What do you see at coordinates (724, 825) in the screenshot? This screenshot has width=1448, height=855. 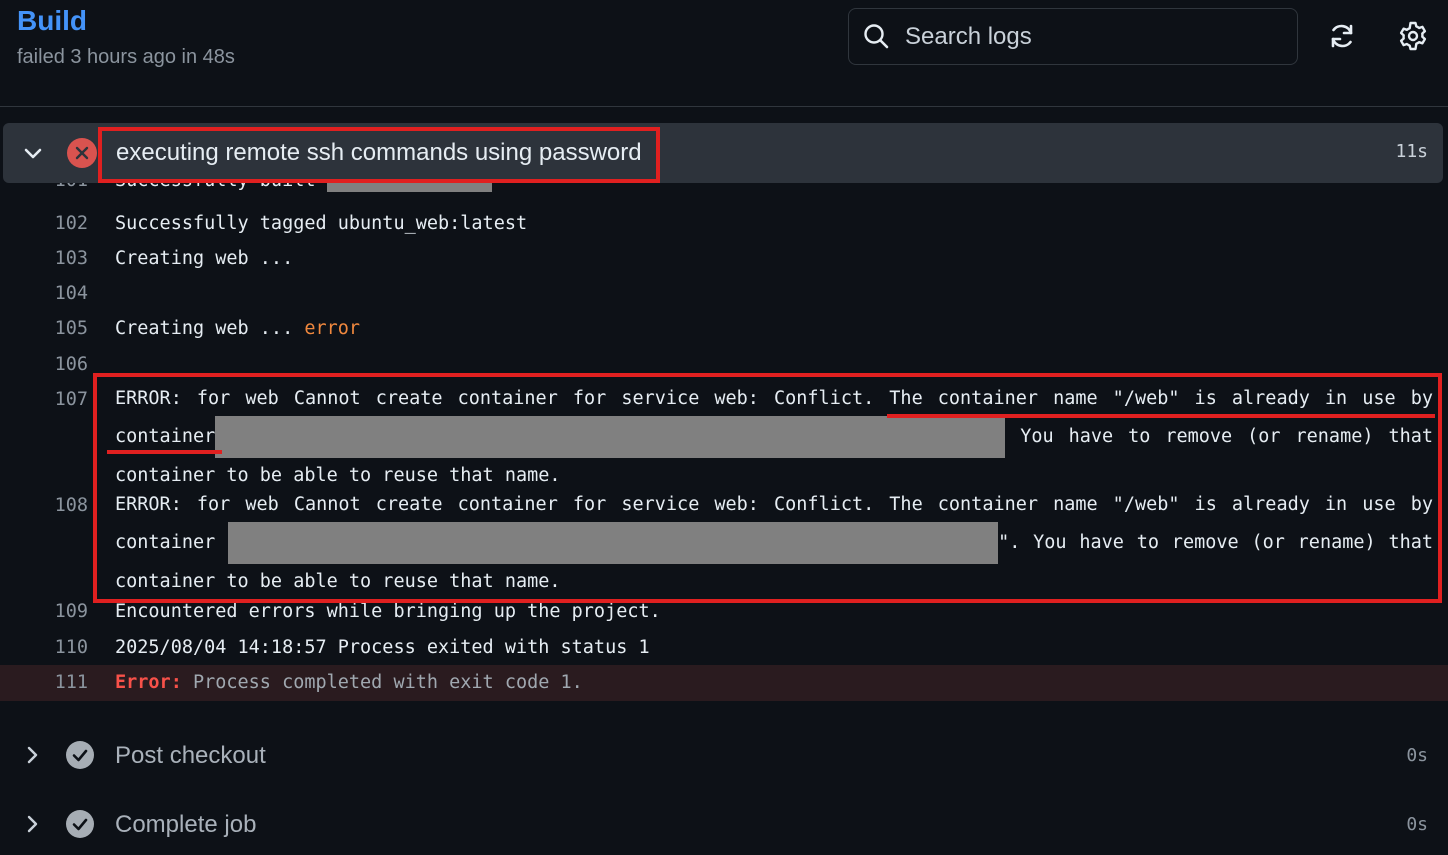 I see `step-row-complete-job: Complete job 0s` at bounding box center [724, 825].